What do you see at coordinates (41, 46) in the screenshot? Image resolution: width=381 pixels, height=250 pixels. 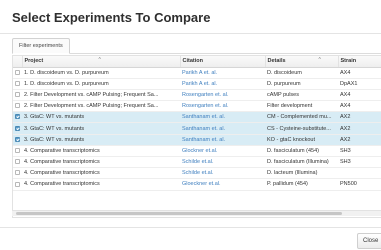 I see `tab-filter-experiments: Filter experiments` at bounding box center [41, 46].